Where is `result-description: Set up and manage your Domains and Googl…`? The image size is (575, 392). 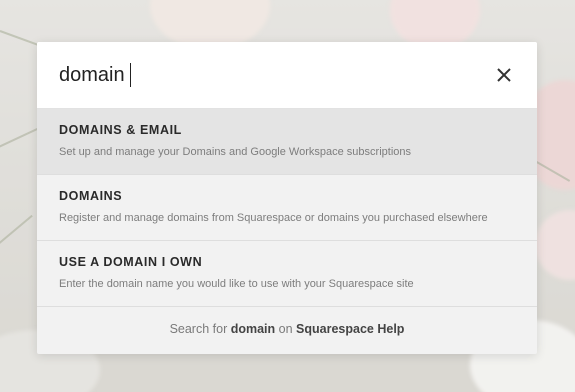 result-description: Set up and manage your Domains and Googl… is located at coordinates (235, 152).